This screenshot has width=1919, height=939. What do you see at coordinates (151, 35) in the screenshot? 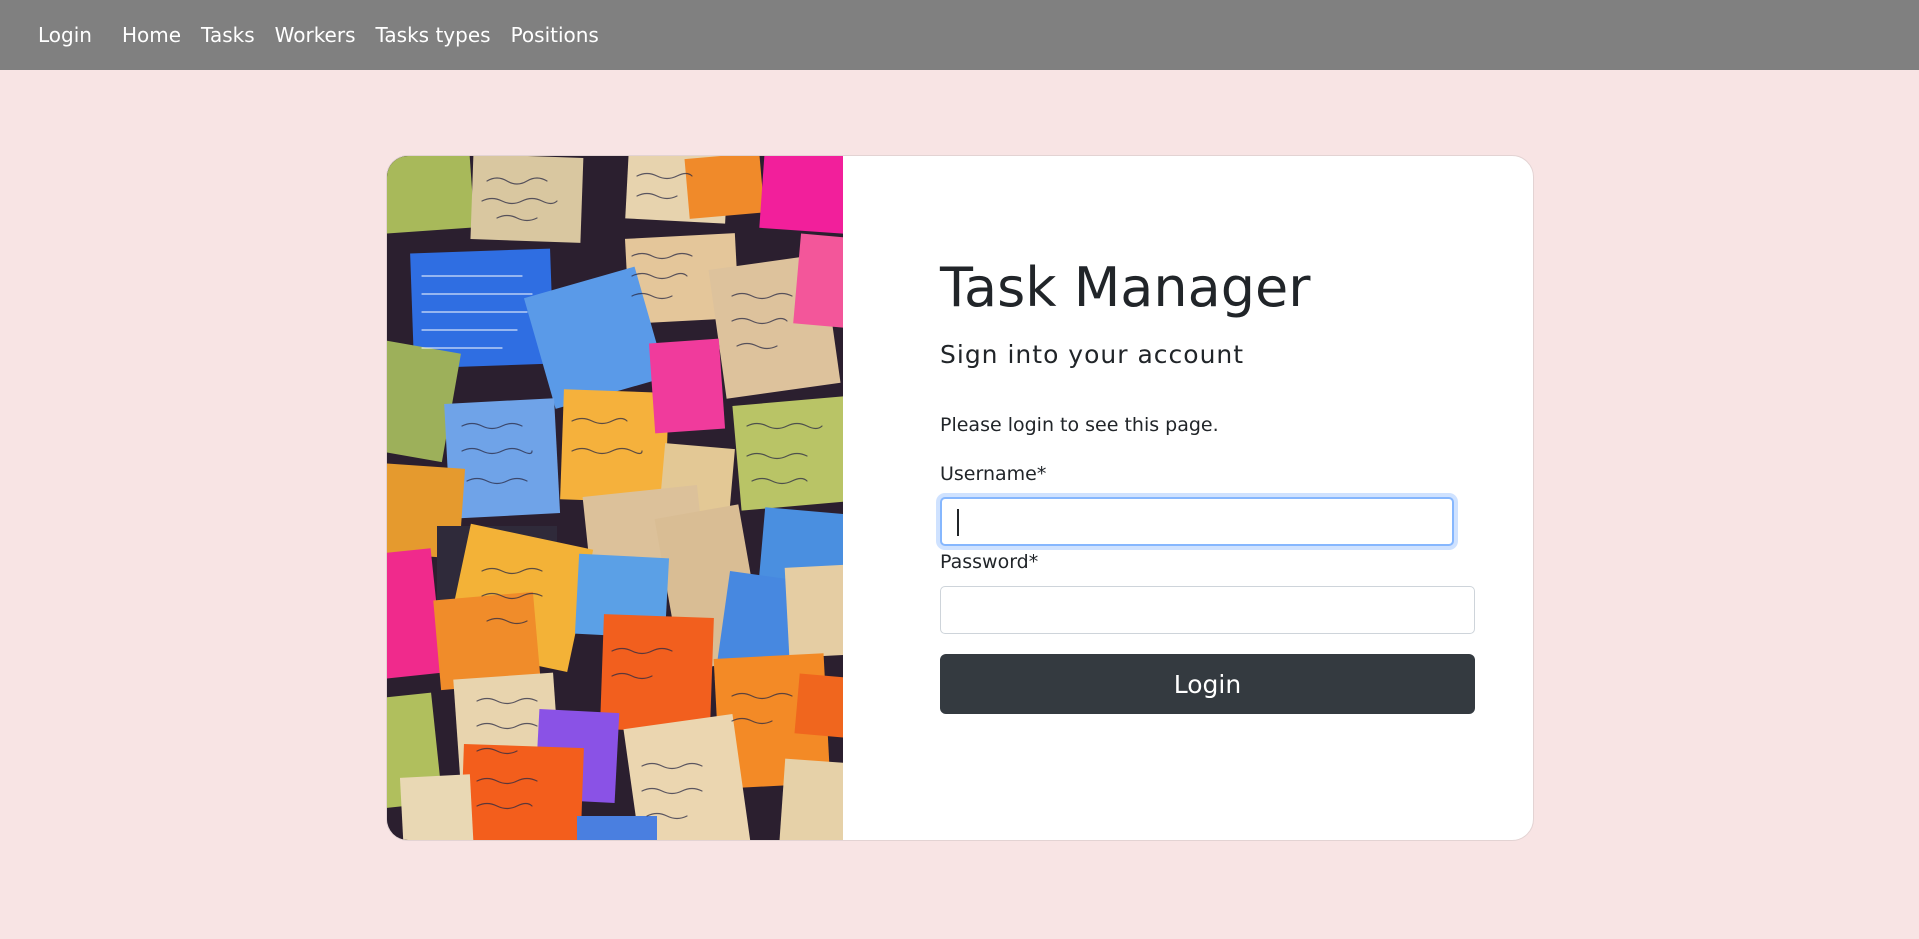
I see `nav-link-home: Home` at bounding box center [151, 35].